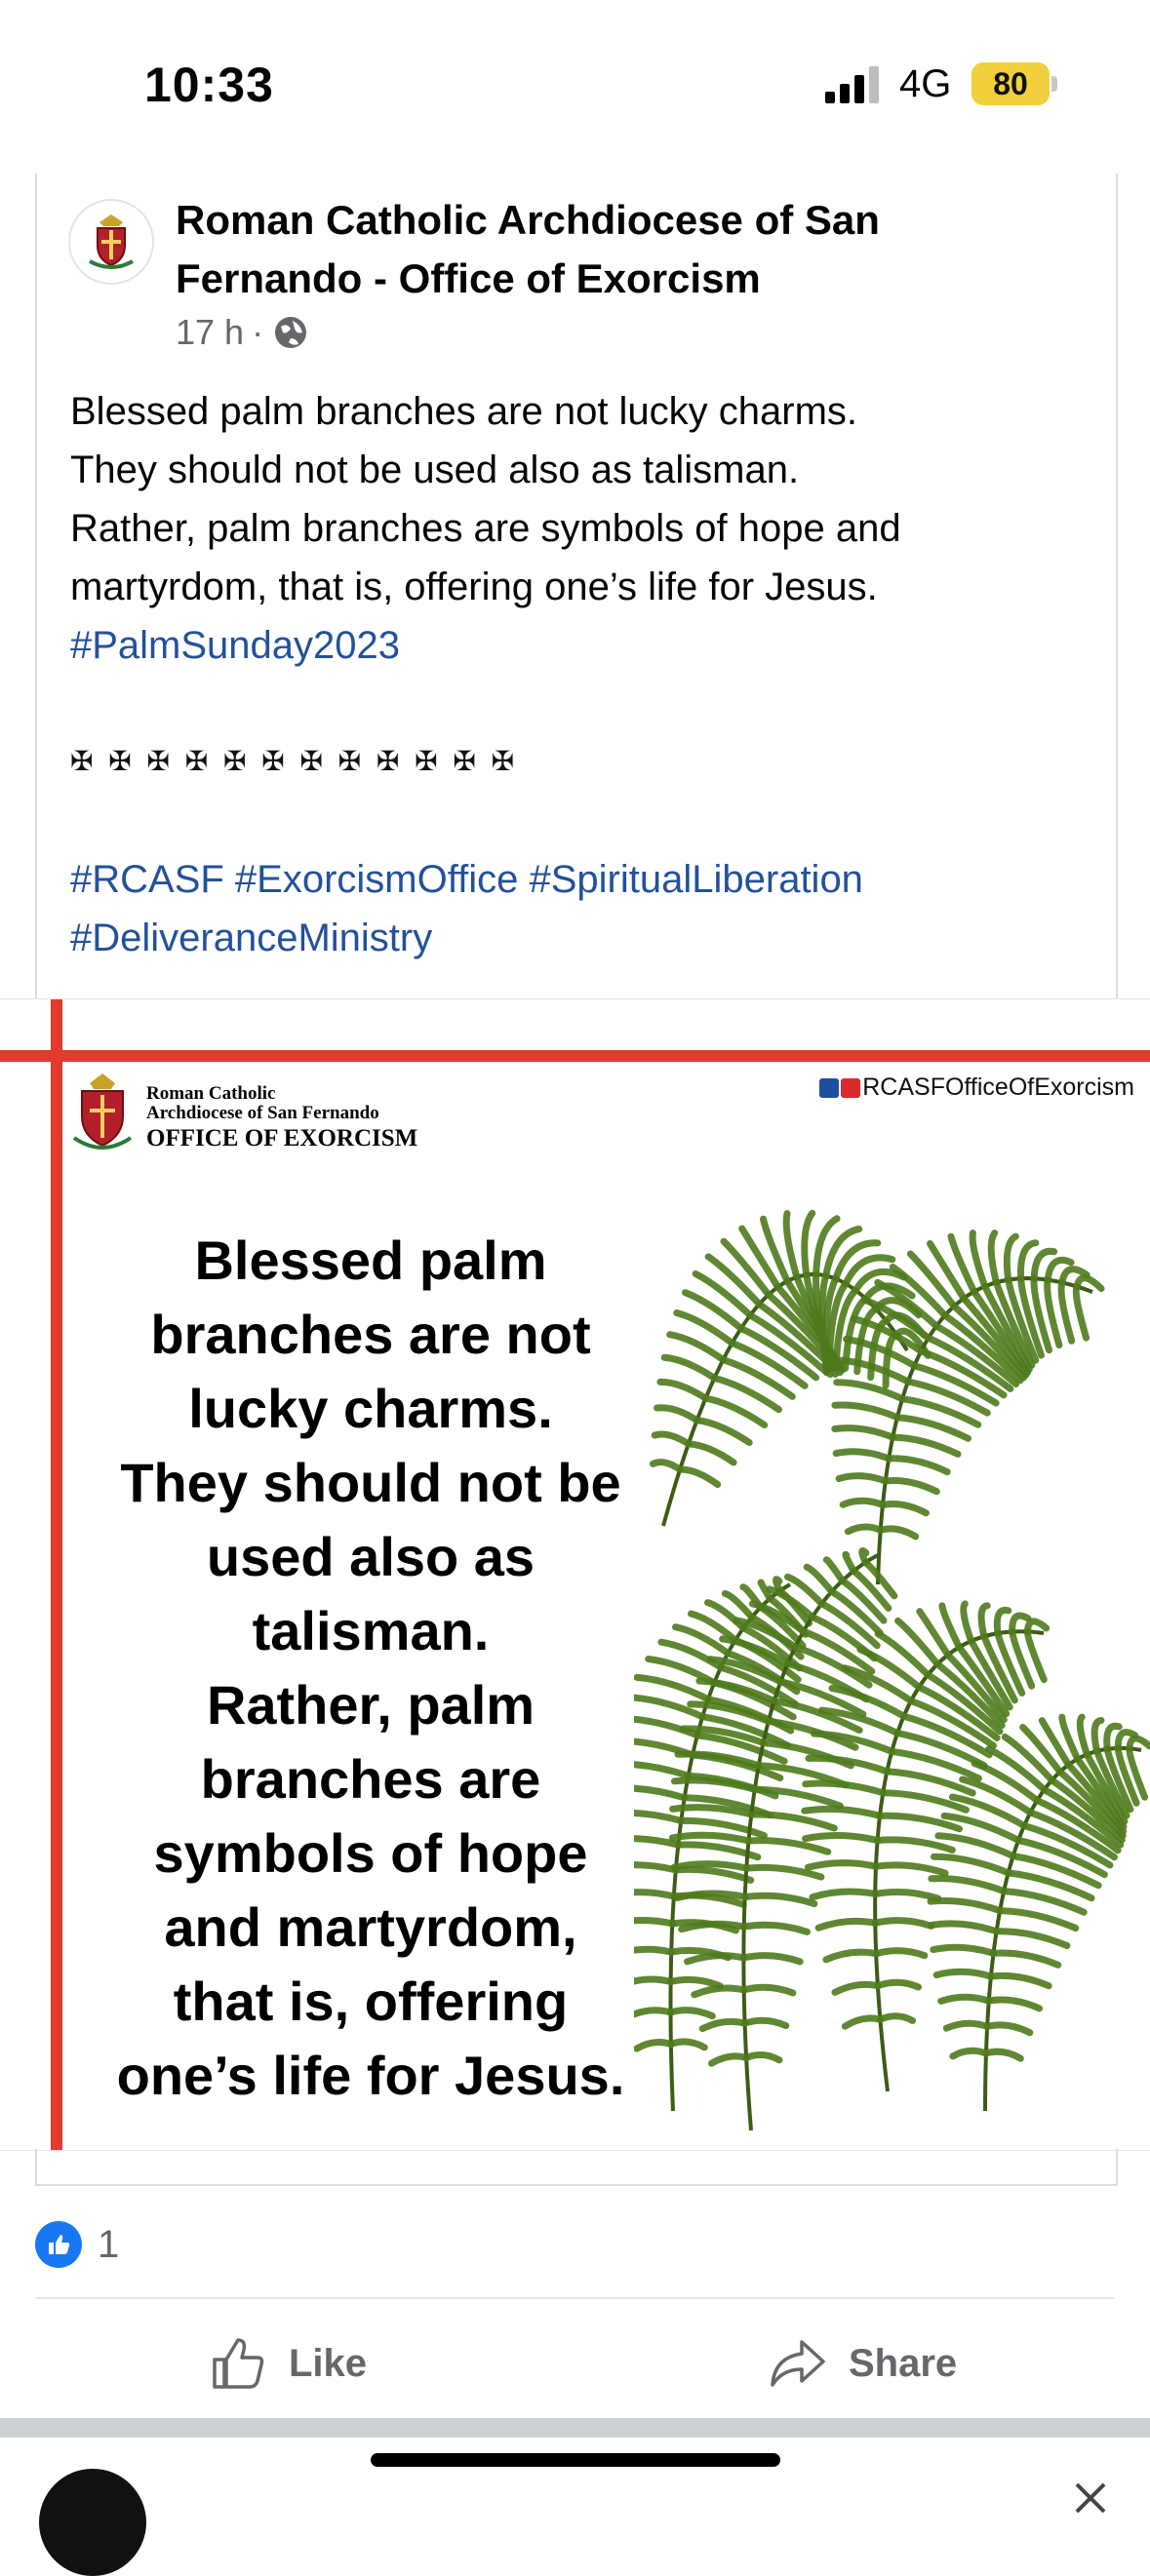 This screenshot has height=2576, width=1150. What do you see at coordinates (371, 1630) in the screenshot?
I see `poster-message-line: talisman.` at bounding box center [371, 1630].